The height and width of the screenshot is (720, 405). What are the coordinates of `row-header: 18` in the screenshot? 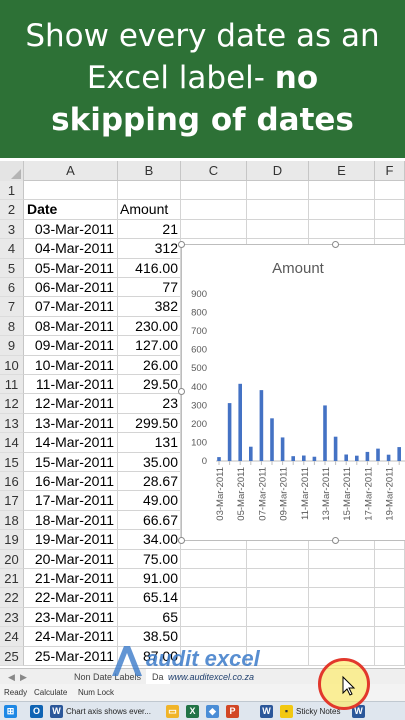 It's located at (12, 520).